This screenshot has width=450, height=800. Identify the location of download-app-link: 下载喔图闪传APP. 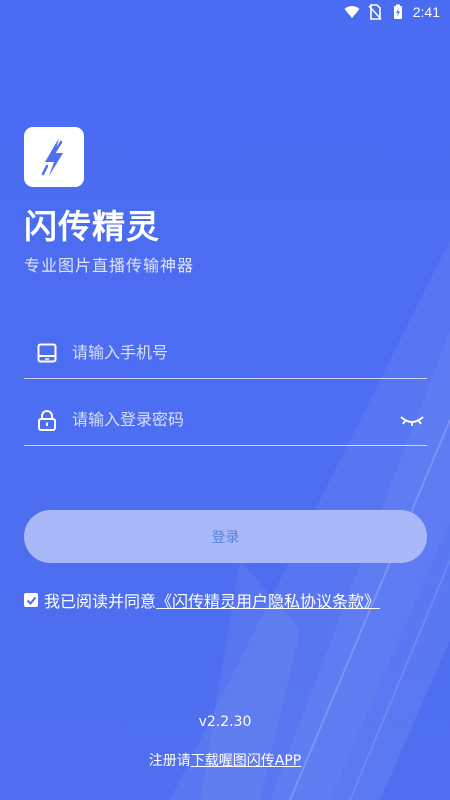
(246, 761).